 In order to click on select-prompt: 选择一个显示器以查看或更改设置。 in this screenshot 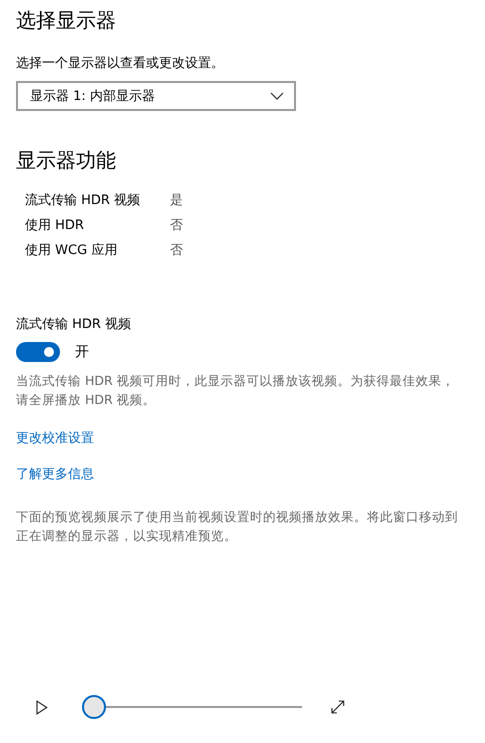, I will do `click(120, 63)`.